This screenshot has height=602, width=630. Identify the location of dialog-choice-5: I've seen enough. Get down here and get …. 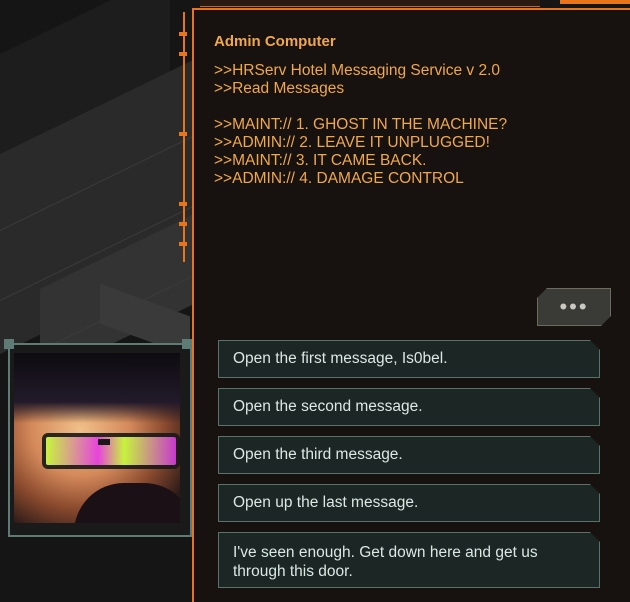
(409, 560).